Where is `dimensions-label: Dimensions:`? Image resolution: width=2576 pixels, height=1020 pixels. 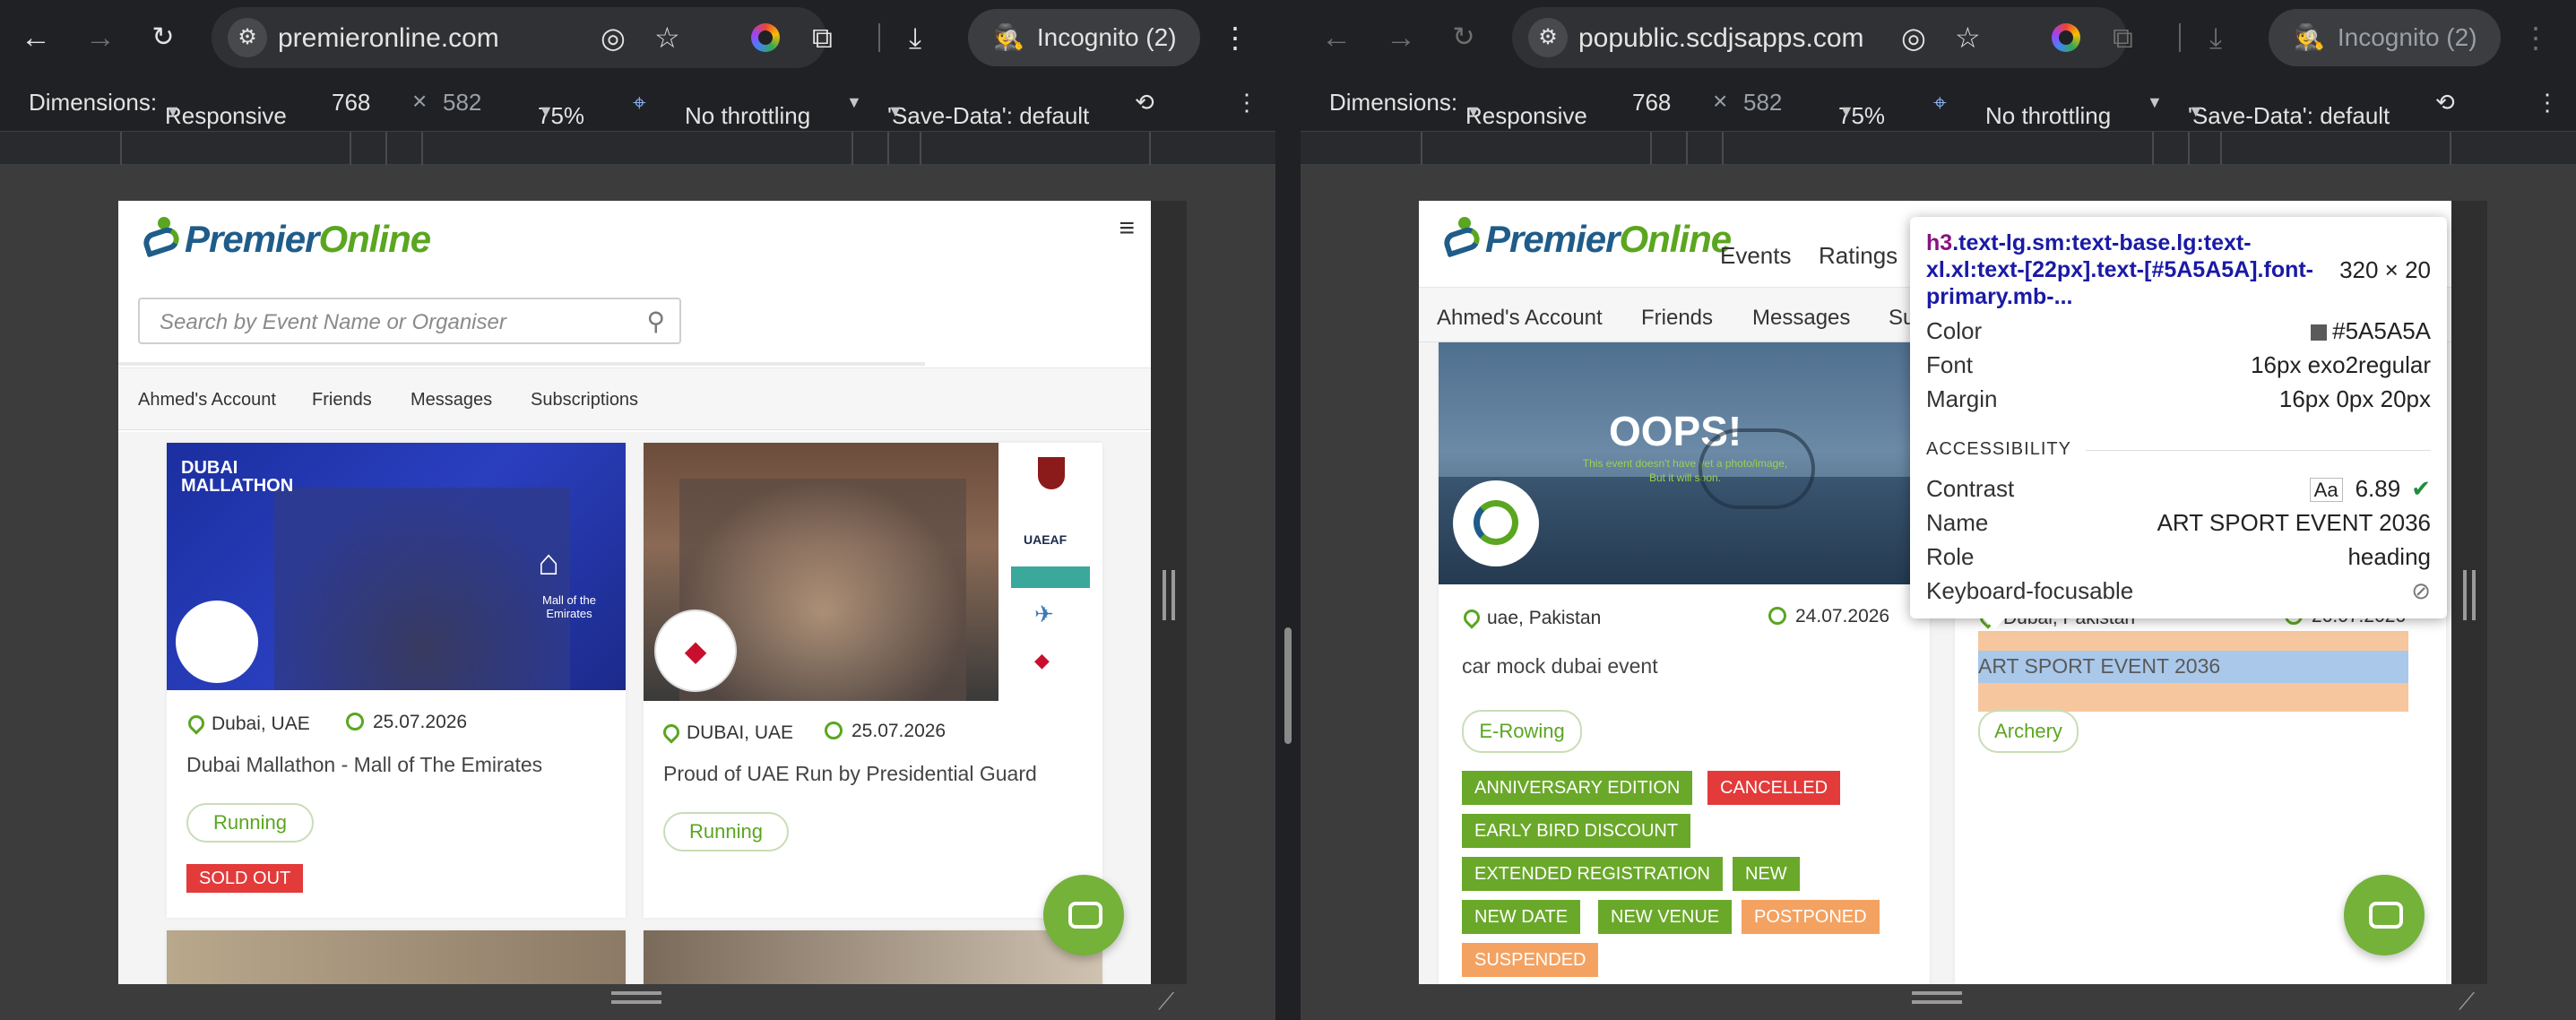 dimensions-label: Dimensions: is located at coordinates (93, 102).